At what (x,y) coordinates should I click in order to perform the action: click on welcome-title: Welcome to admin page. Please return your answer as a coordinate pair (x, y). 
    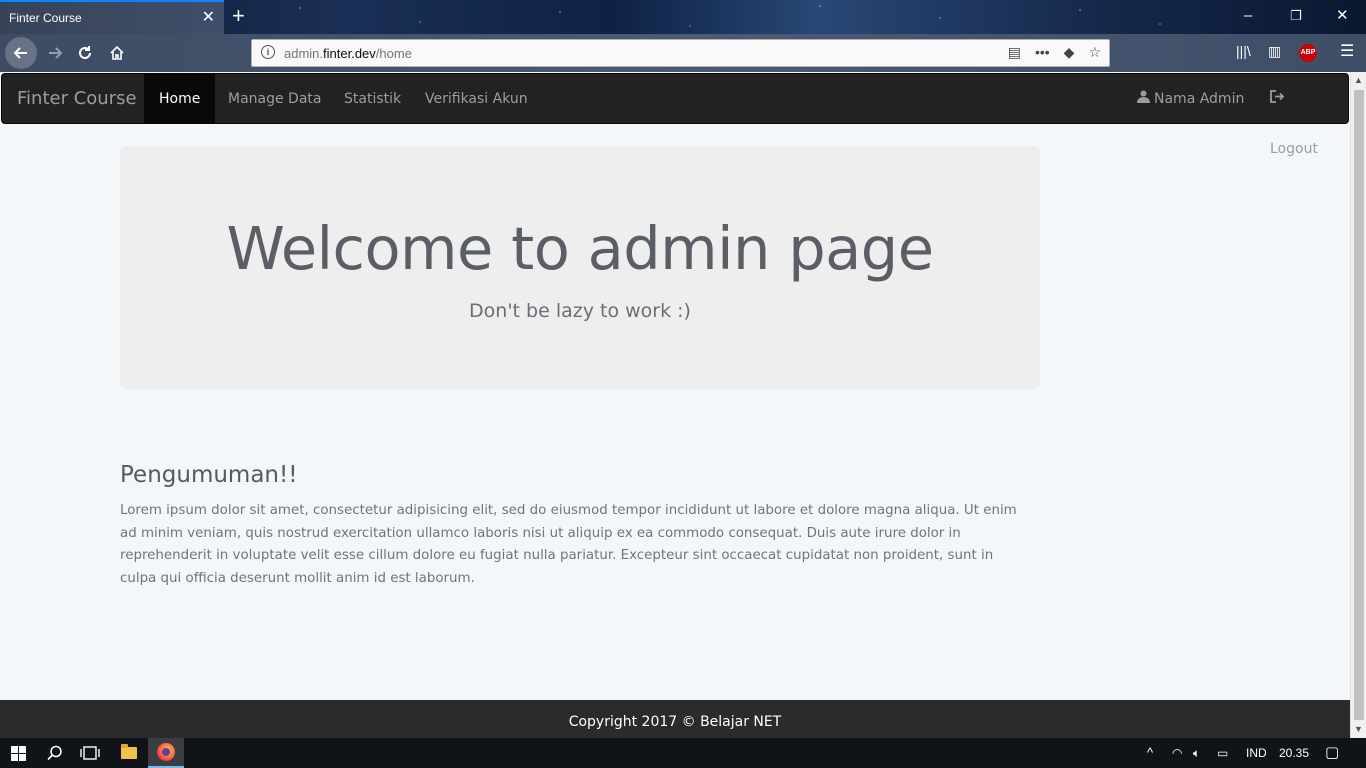
    Looking at the image, I should click on (580, 248).